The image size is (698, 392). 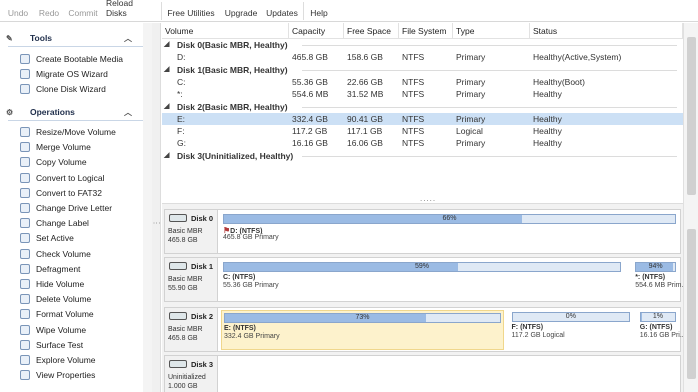 I want to click on cell-status: Healthy(Boot), so click(x=559, y=82).